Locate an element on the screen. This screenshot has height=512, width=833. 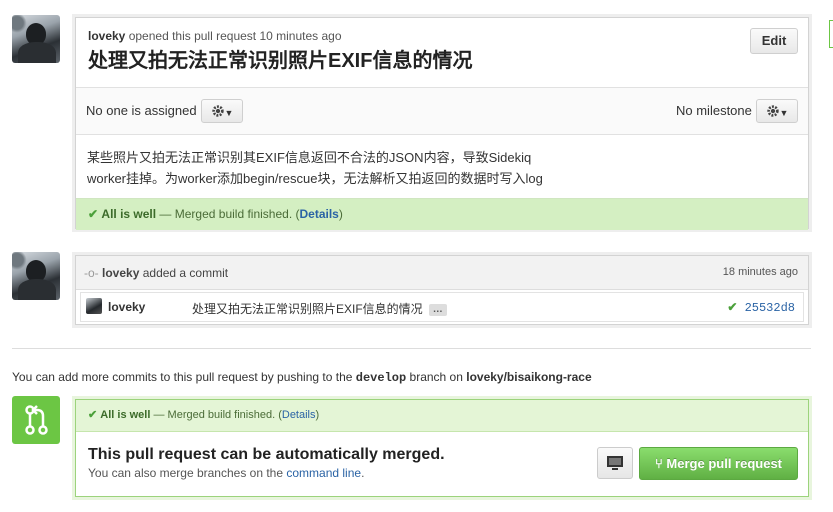
commit-message: 处理又拍无法正常识别照片EXIF信息的情况 is located at coordinates (307, 309).